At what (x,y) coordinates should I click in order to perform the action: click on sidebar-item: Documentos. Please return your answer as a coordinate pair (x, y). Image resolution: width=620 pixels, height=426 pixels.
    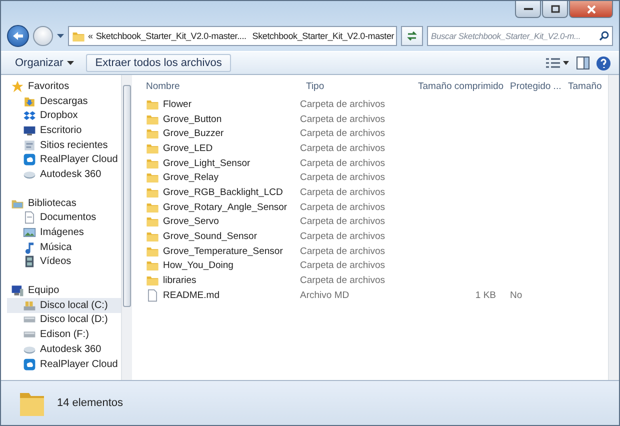
    Looking at the image, I should click on (64, 218).